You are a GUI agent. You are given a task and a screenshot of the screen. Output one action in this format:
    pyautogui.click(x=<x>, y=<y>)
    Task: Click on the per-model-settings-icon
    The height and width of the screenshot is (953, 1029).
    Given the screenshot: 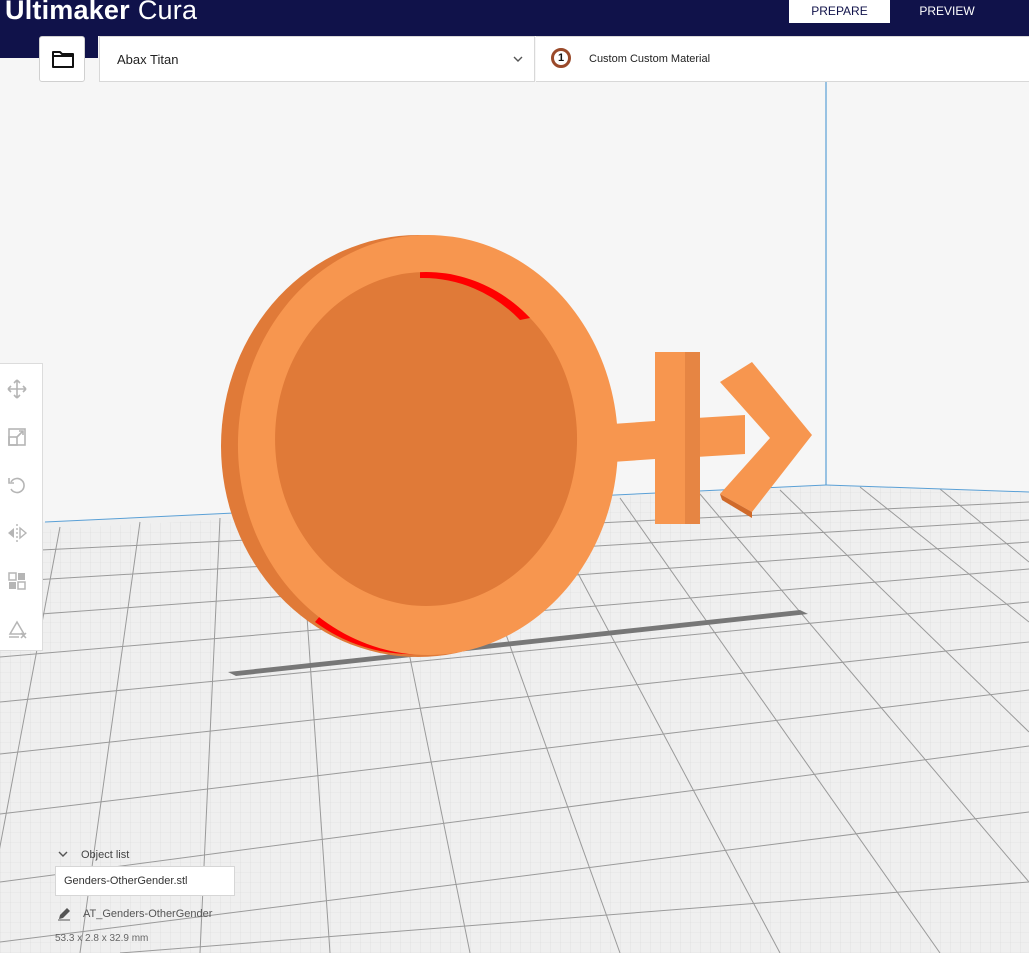 What is the action you would take?
    pyautogui.click(x=17, y=581)
    